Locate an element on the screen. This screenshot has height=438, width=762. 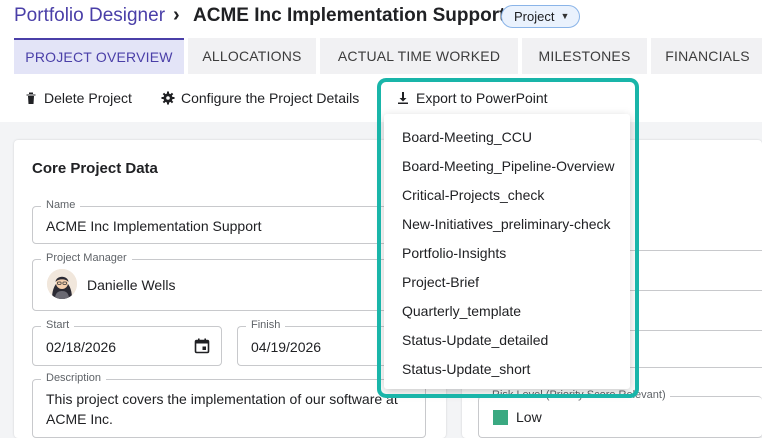
delete-project-label: Delete Project is located at coordinates (88, 98).